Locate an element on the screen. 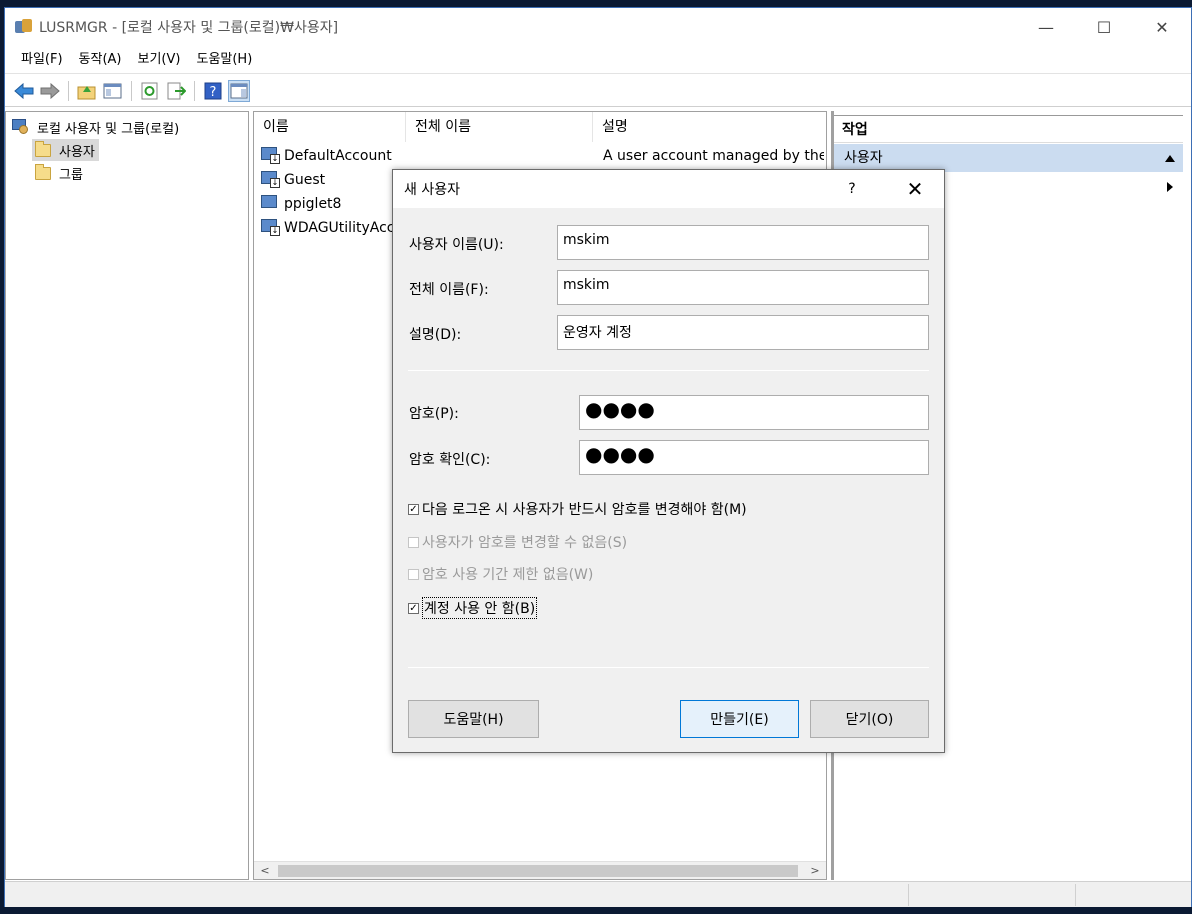 The image size is (1192, 914). username-field: mskim is located at coordinates (743, 242).